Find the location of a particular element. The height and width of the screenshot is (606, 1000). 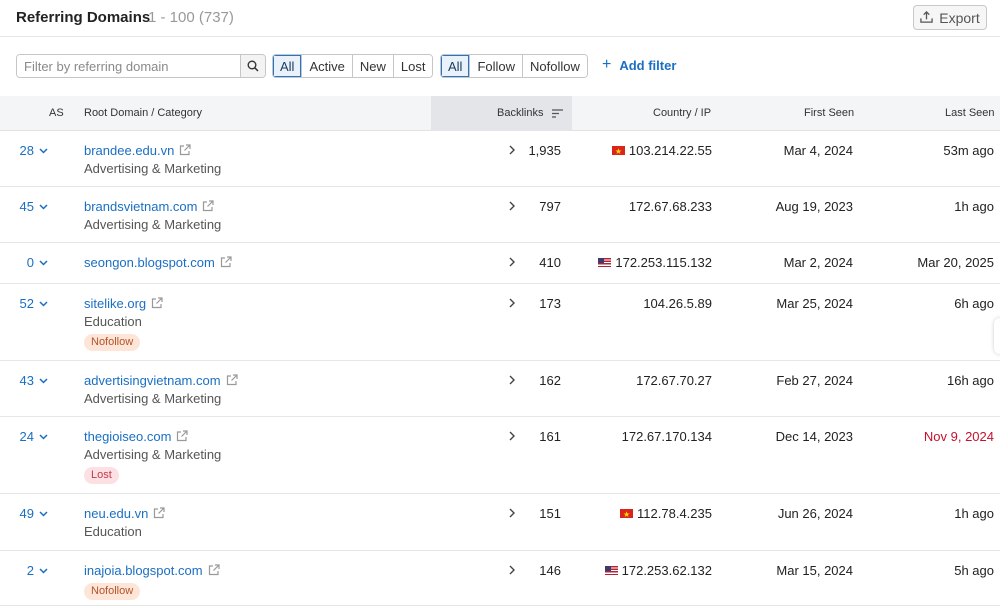

search-button is located at coordinates (252, 66).